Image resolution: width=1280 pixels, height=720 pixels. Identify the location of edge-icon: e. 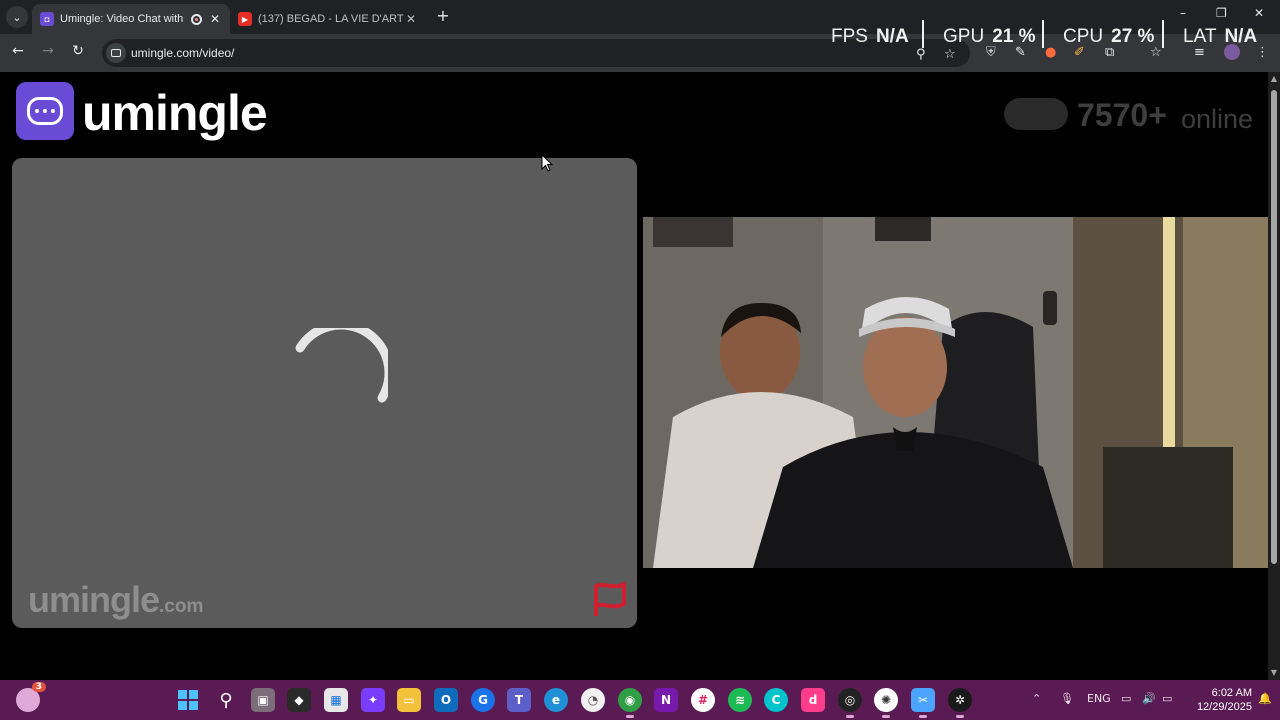
(556, 700).